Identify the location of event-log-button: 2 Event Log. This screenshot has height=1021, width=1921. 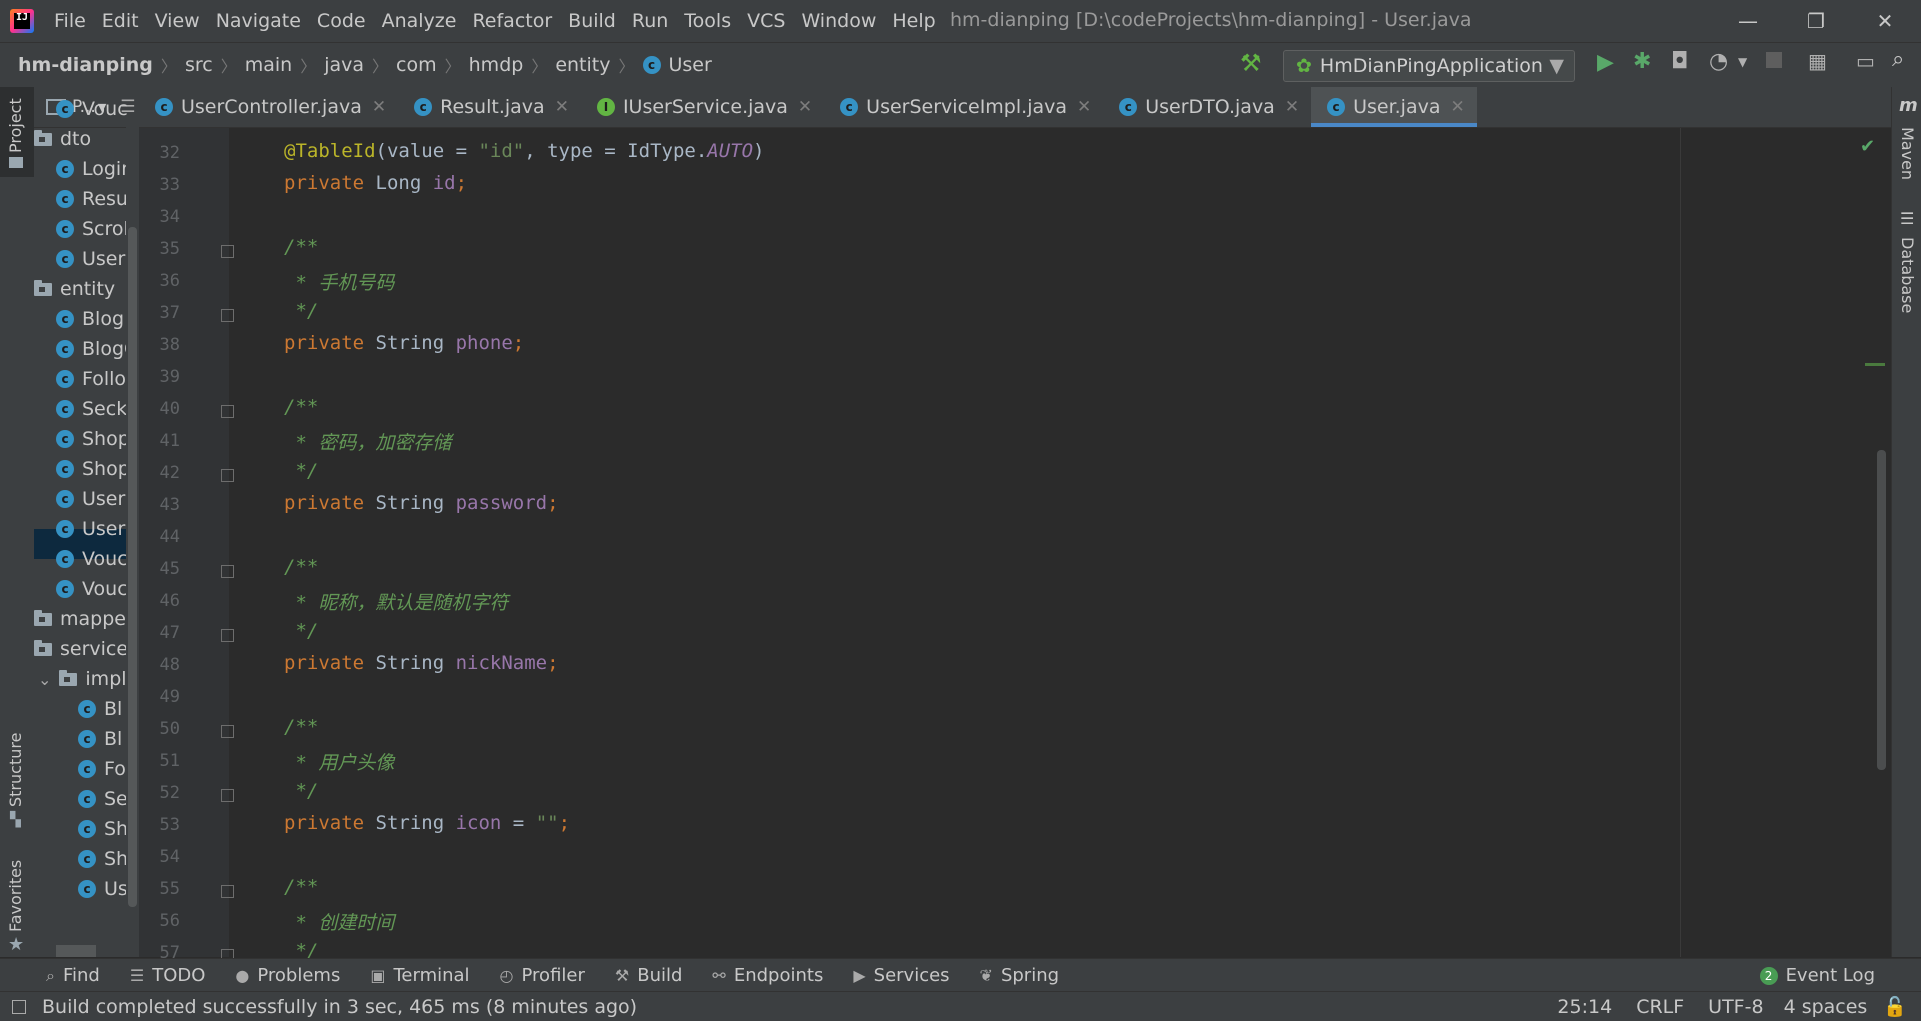
(1817, 975).